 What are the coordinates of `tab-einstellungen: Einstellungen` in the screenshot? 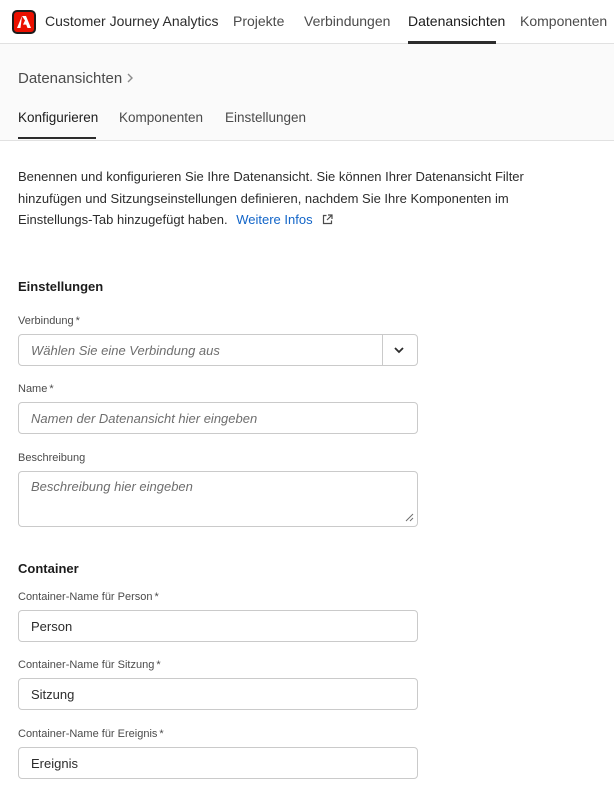 It's located at (265, 117).